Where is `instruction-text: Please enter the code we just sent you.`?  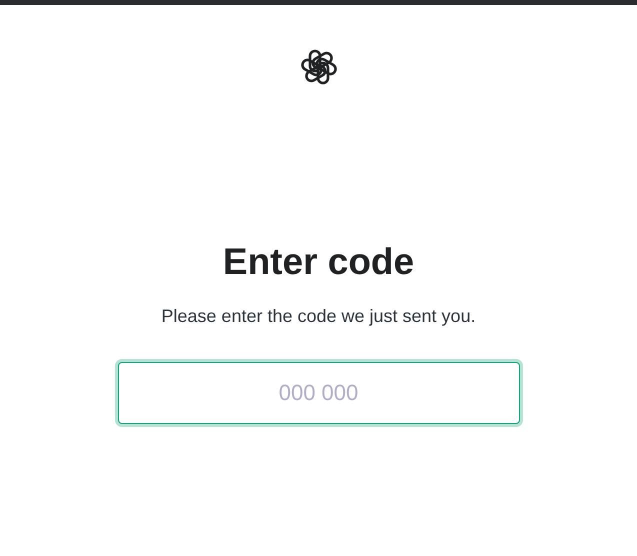 instruction-text: Please enter the code we just sent you. is located at coordinates (318, 316).